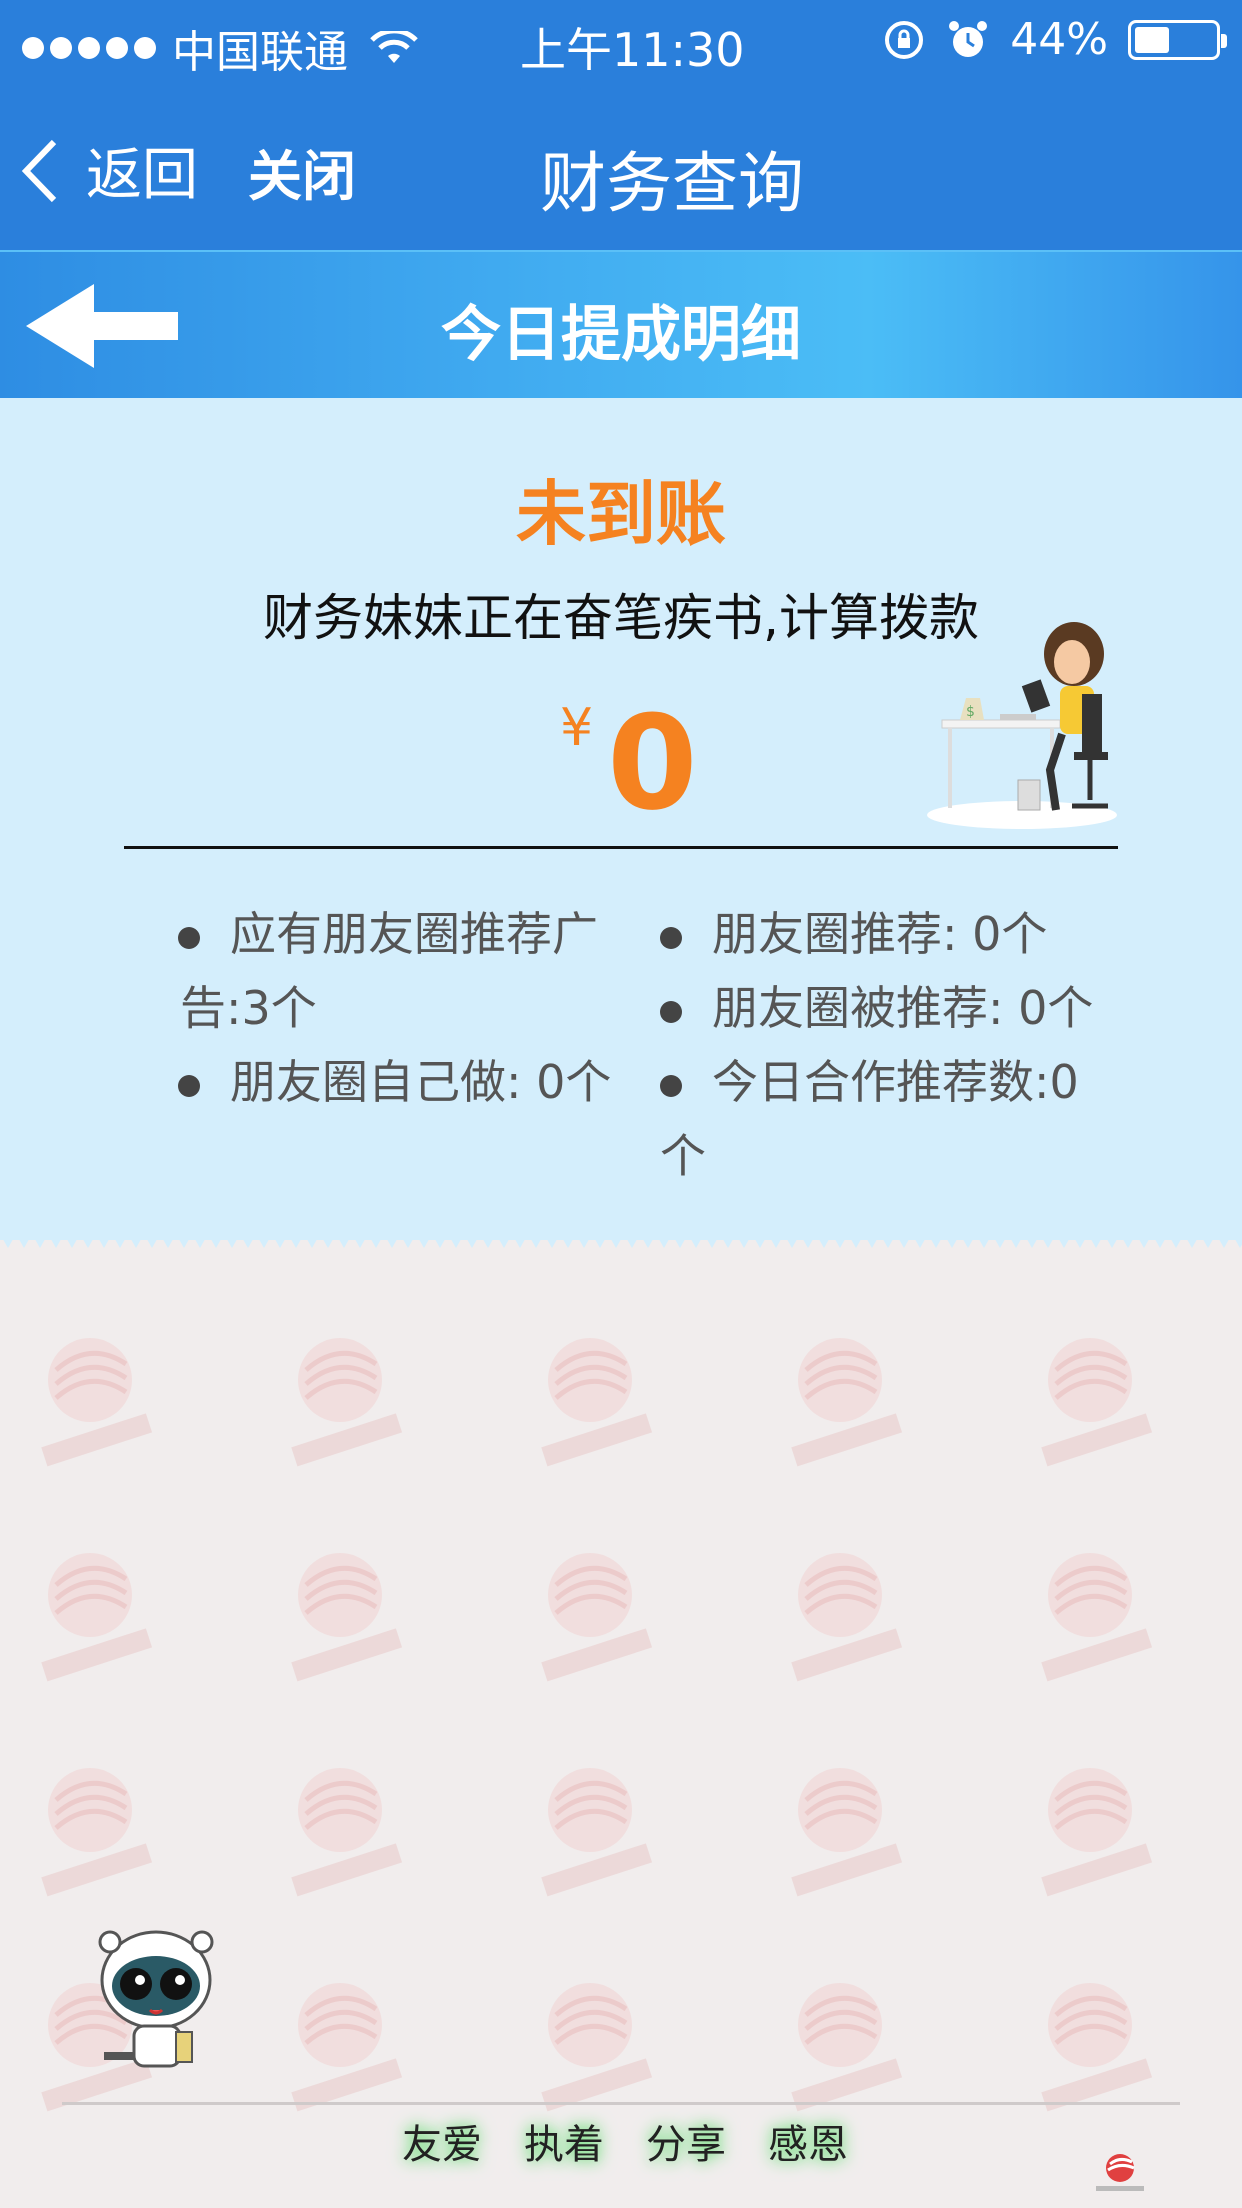  Describe the element at coordinates (686, 2145) in the screenshot. I see `footer-word: 分享` at that location.